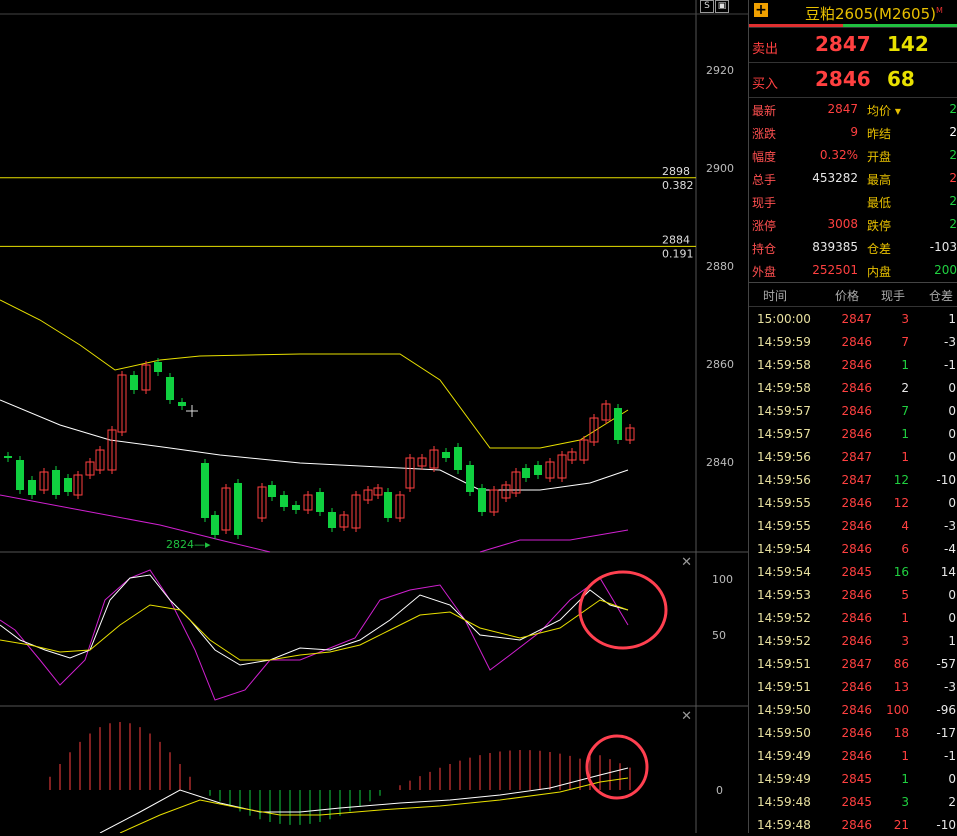  I want to click on tick-oi-change: -57, so click(946, 664).